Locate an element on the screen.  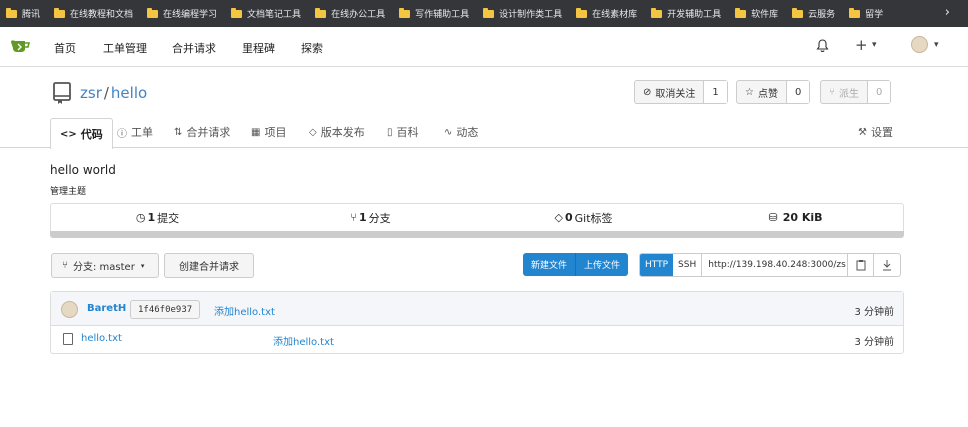
star-button-group: ☆ 点赞 0 is located at coordinates (773, 92).